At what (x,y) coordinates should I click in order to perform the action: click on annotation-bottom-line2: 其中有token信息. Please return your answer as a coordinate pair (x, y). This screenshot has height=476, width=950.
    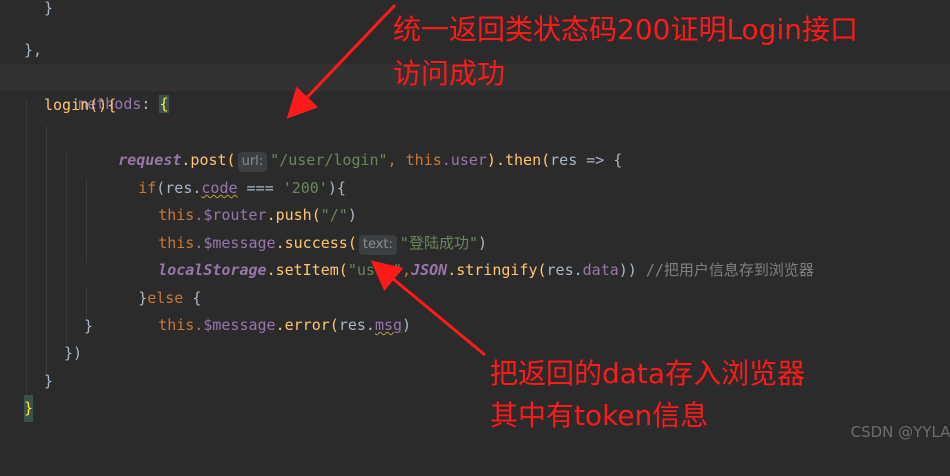
    Looking at the image, I should click on (599, 415).